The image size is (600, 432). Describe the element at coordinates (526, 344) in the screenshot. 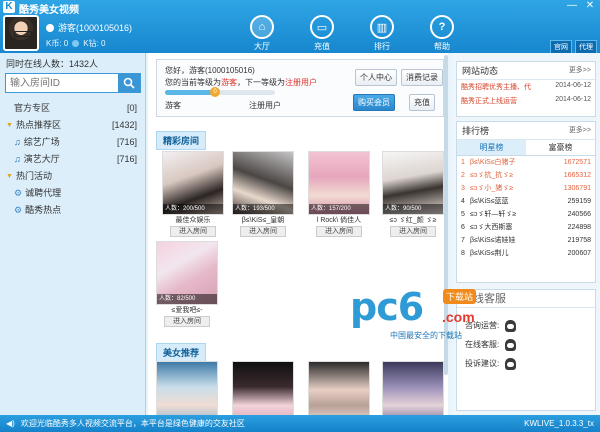

I see `service-row: 在线客服:` at that location.